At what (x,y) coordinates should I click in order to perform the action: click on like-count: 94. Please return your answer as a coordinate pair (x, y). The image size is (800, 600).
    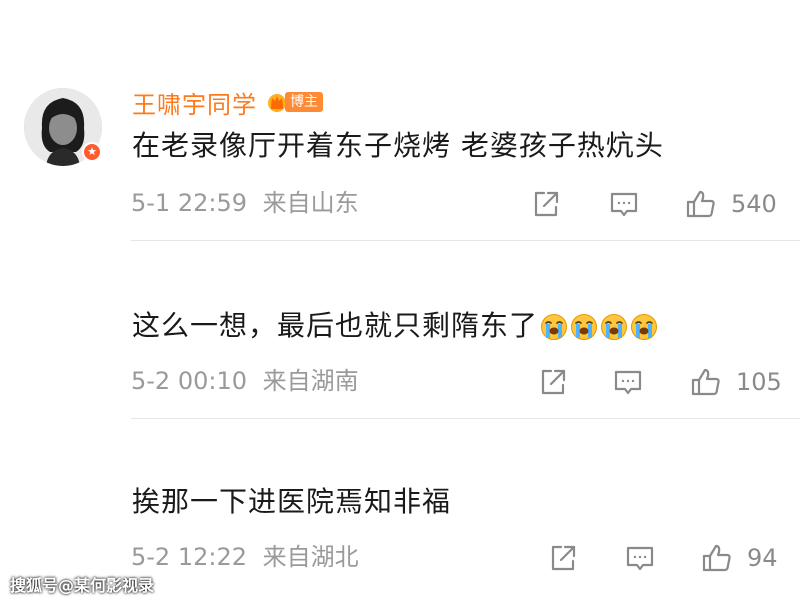
    Looking at the image, I should click on (762, 558).